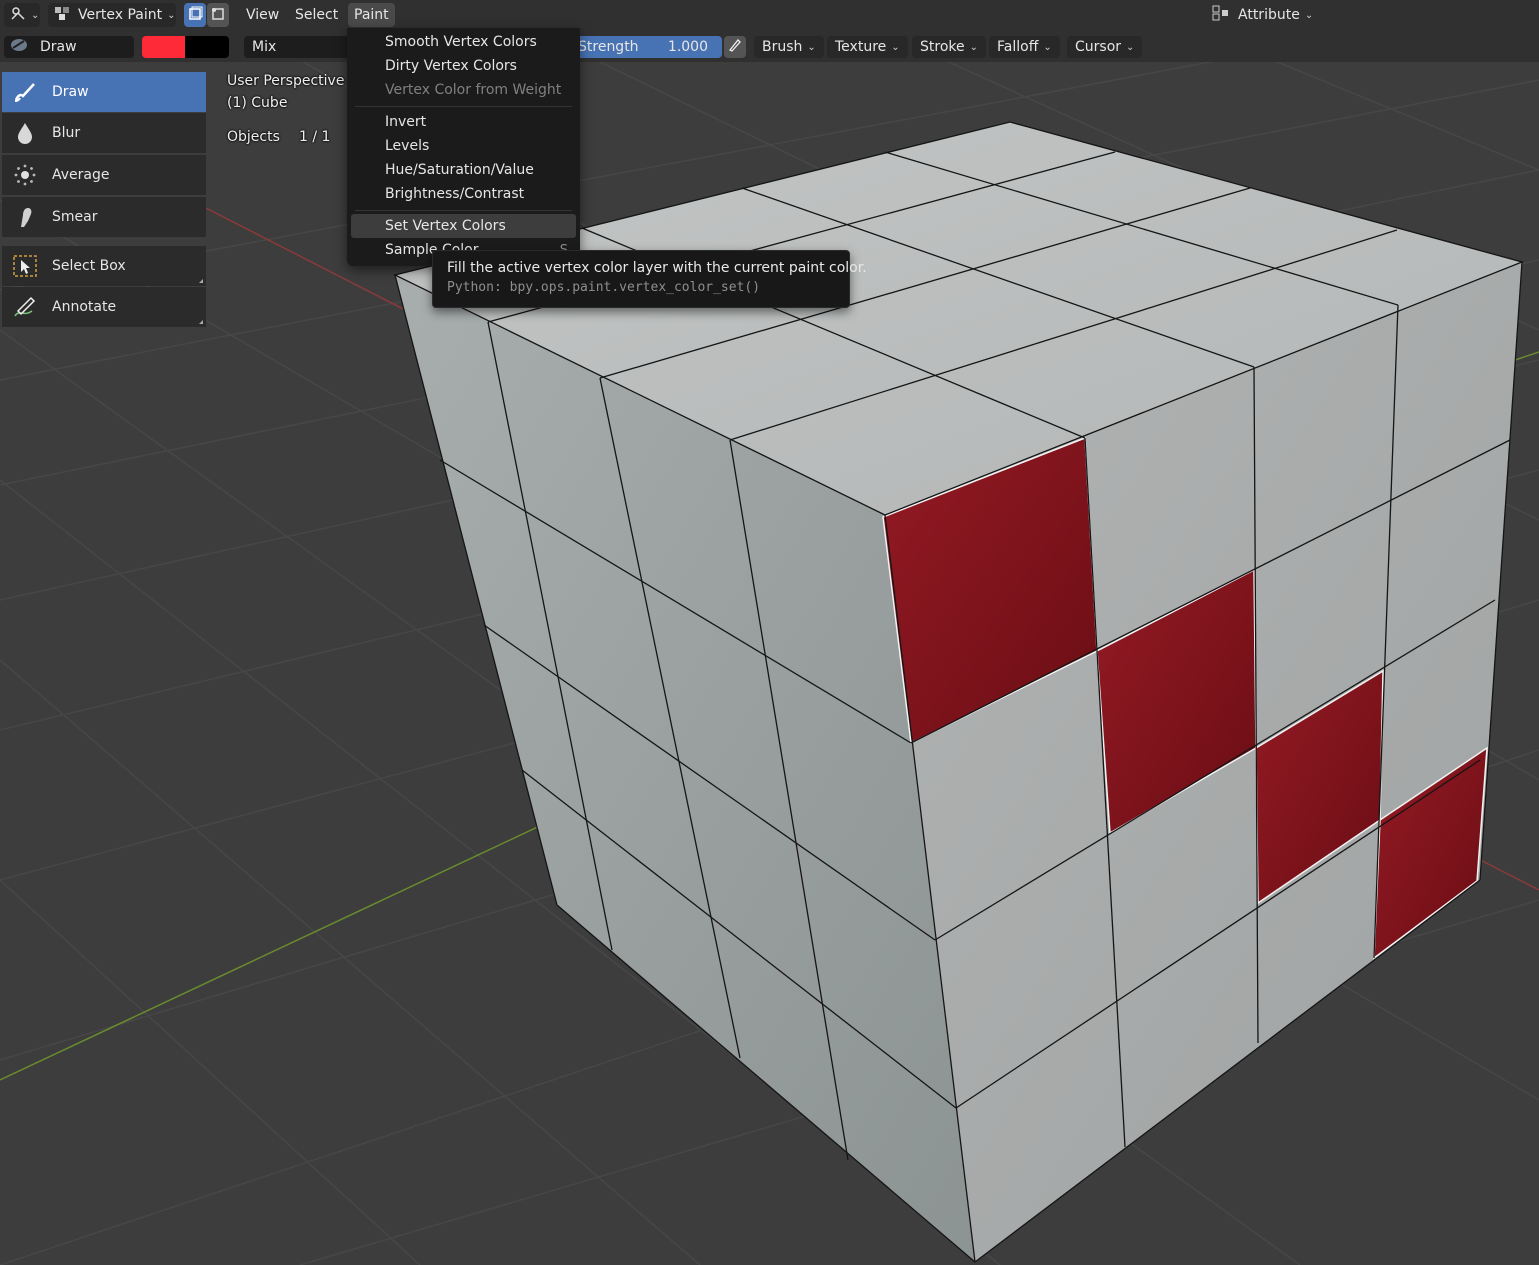 Image resolution: width=1539 pixels, height=1265 pixels. I want to click on brush-selector: Draw, so click(69, 47).